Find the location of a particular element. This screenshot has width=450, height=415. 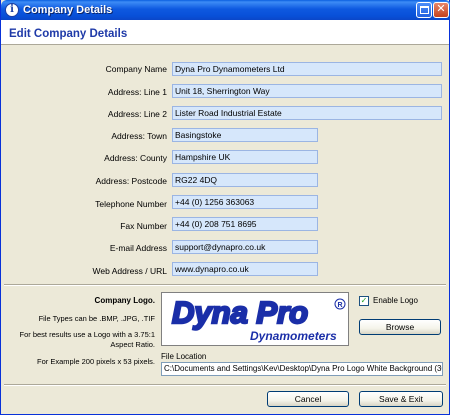

company-logo-preview: Dyna Pro Dyna Pro R Dynamometers is located at coordinates (255, 319).